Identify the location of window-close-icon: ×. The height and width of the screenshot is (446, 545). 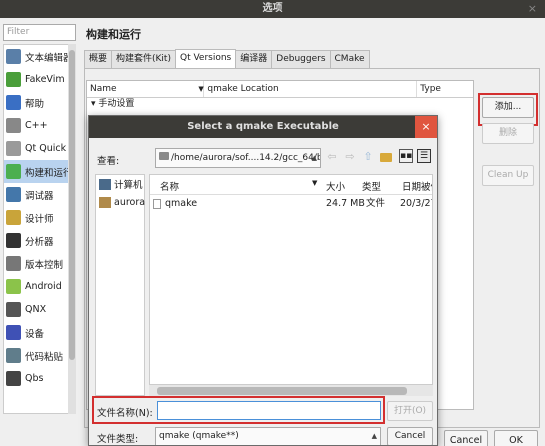
(532, 9).